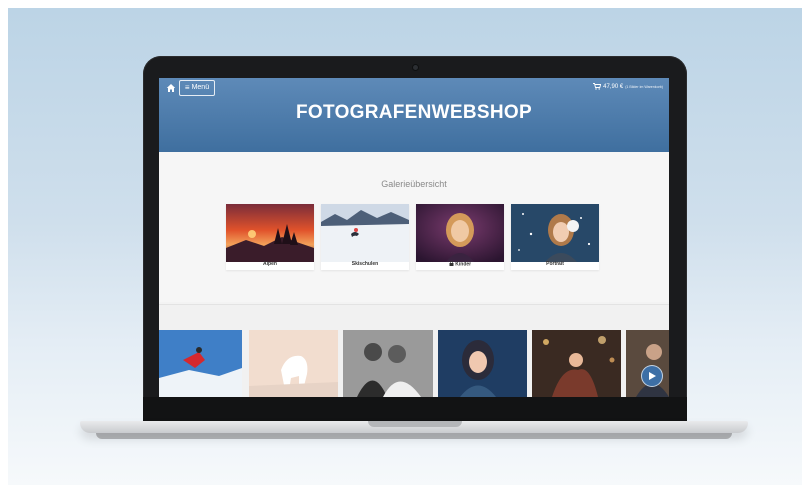 This screenshot has width=810, height=493. Describe the element at coordinates (414, 436) in the screenshot. I see `laptop-base-shadow` at that location.